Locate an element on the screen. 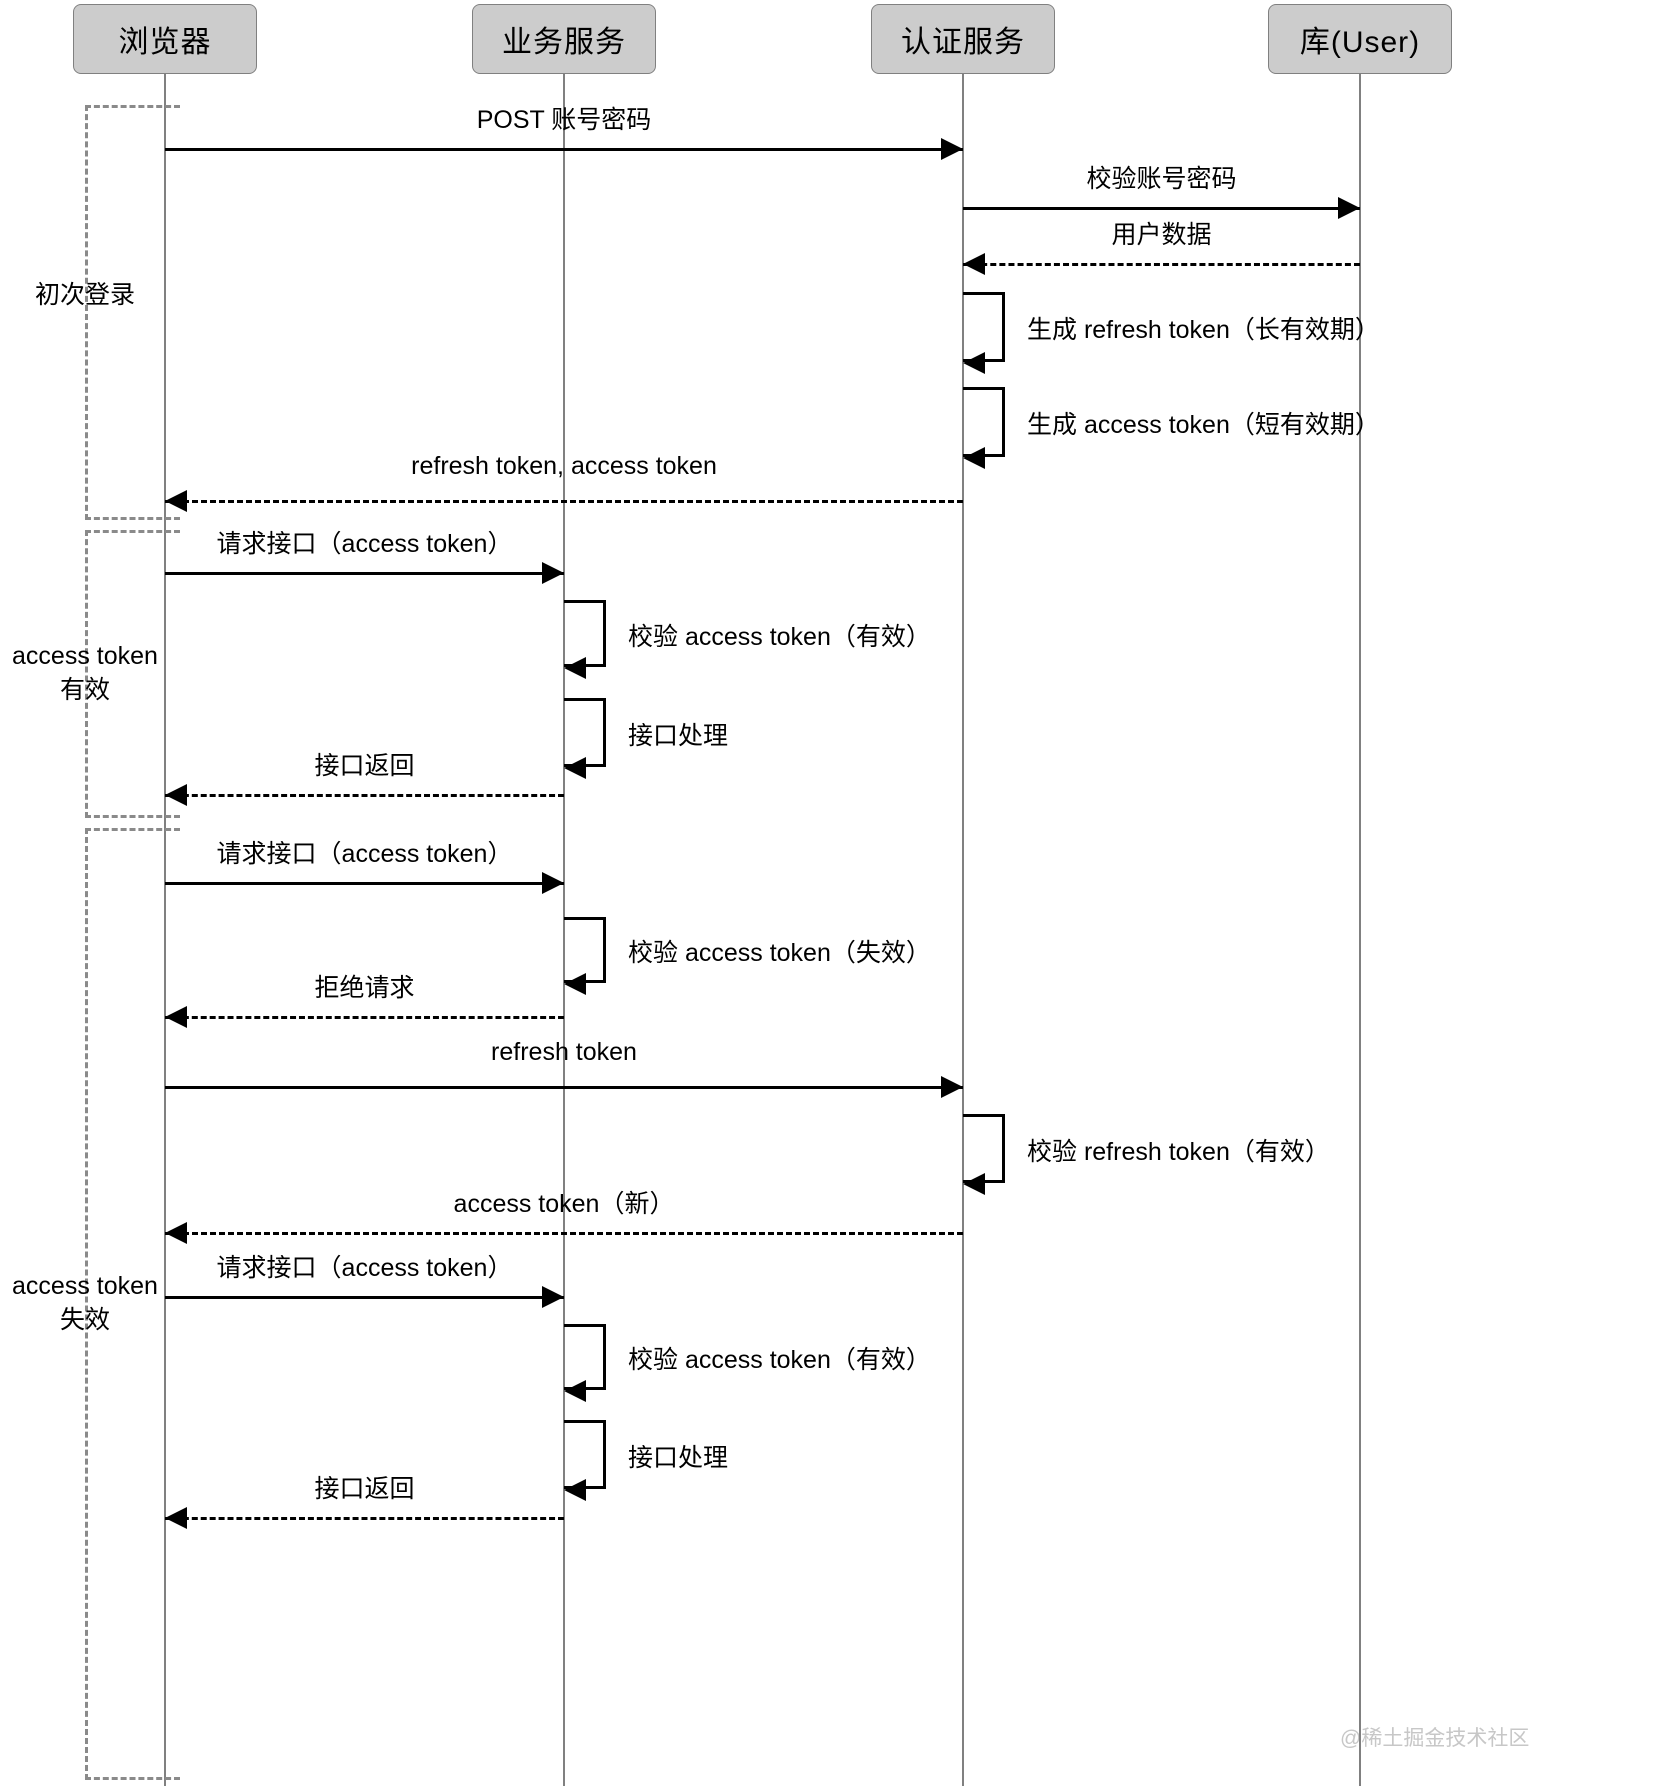 This screenshot has width=1656, height=1786. message-label-m2: 校验账号密码 is located at coordinates (1161, 179).